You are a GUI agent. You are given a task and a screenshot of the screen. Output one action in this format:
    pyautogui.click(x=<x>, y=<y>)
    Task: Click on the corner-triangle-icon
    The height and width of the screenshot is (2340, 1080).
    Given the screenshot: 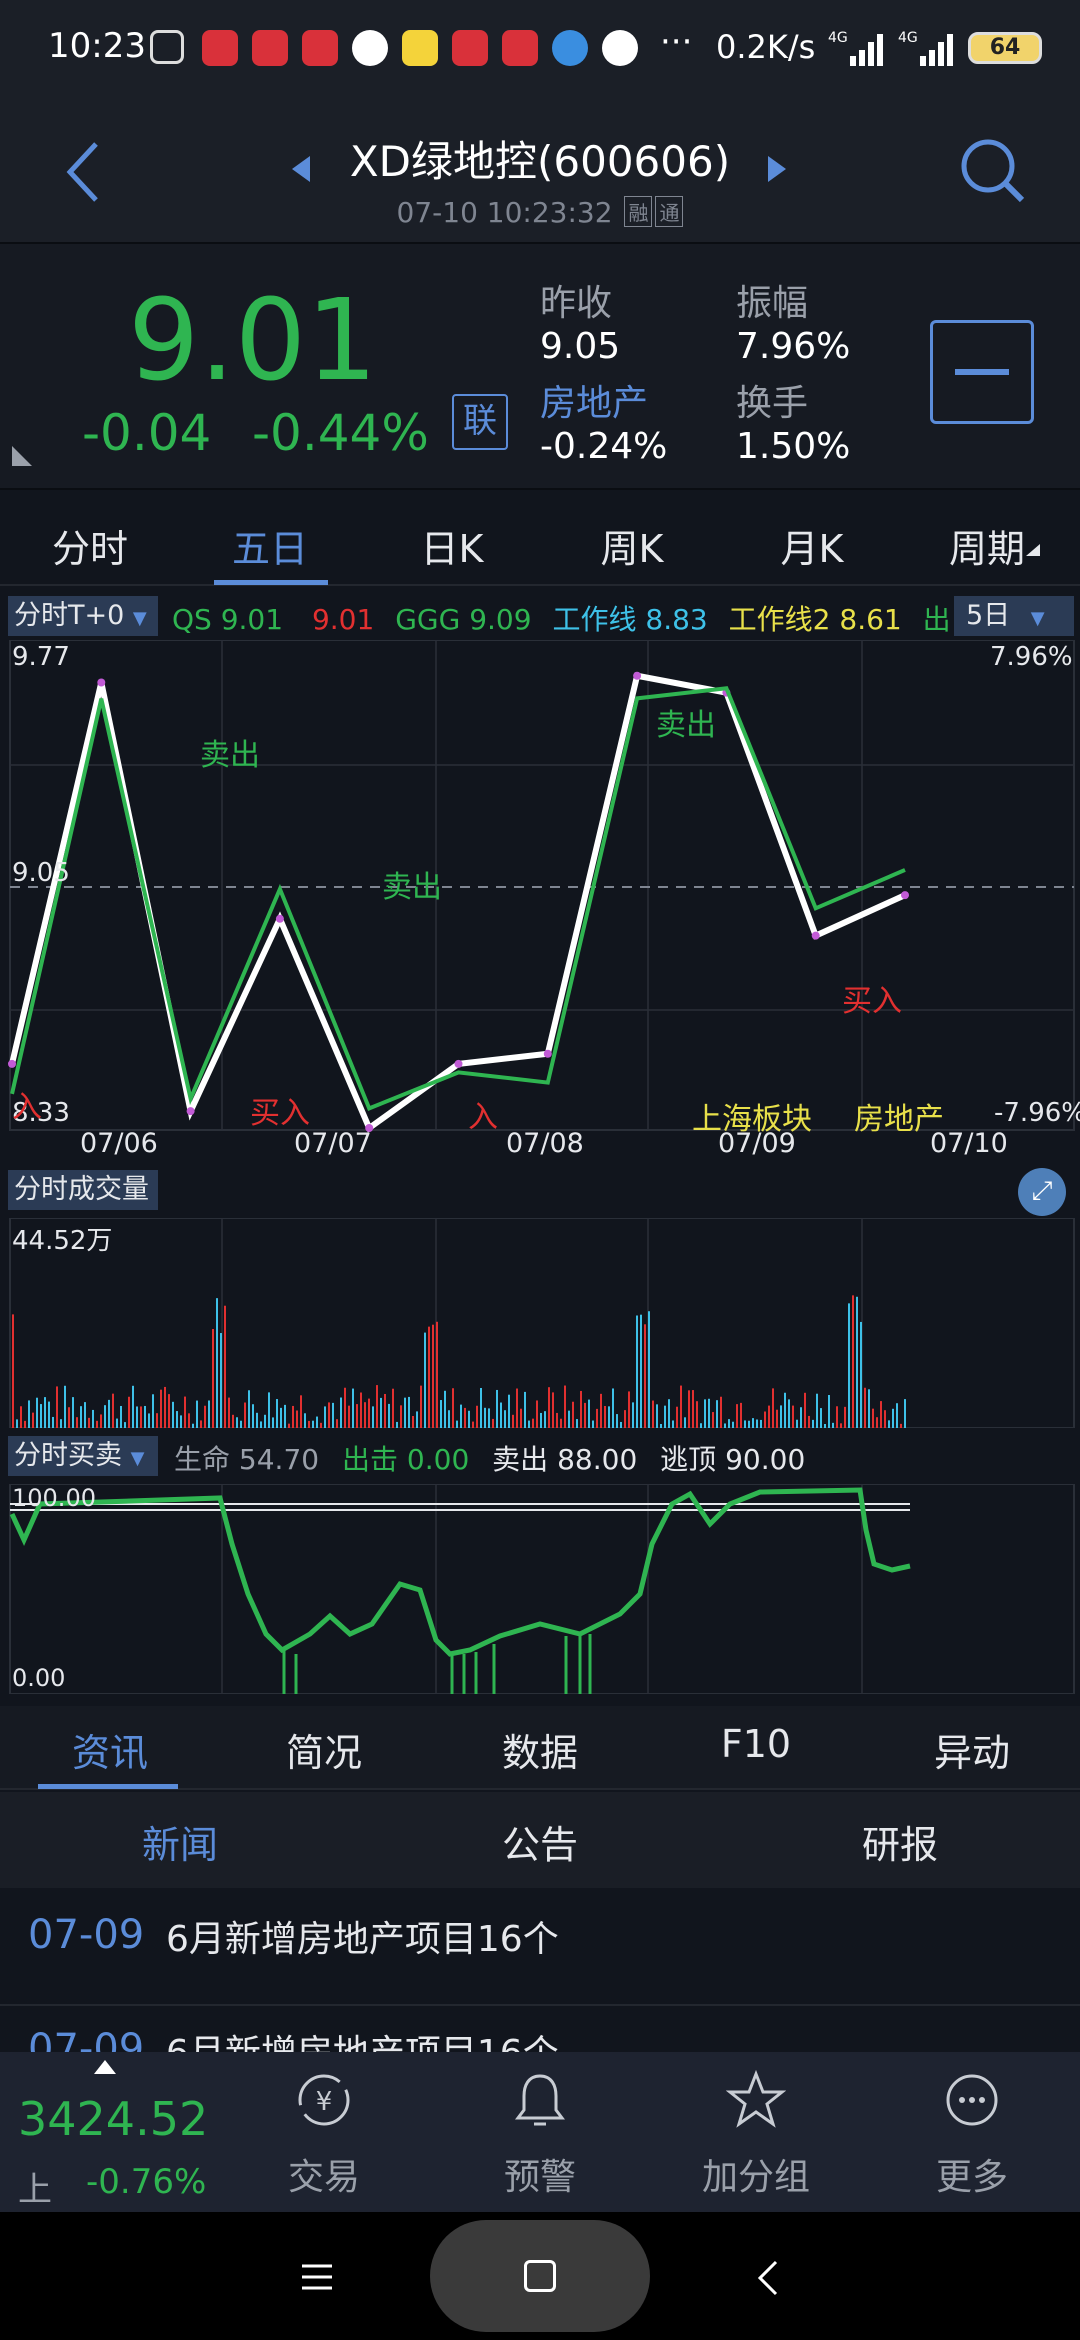 What is the action you would take?
    pyautogui.click(x=22, y=456)
    